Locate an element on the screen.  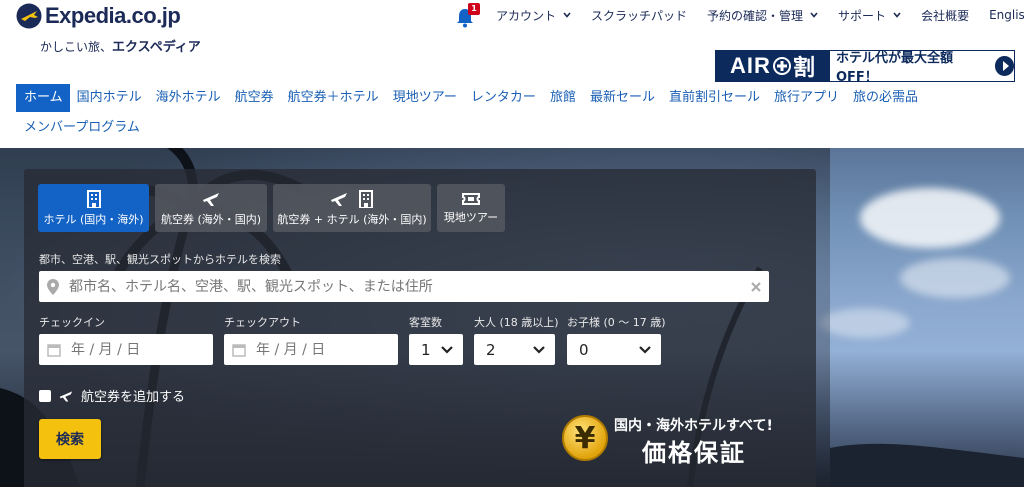
topnav-english-label: English is located at coordinates (1006, 15).